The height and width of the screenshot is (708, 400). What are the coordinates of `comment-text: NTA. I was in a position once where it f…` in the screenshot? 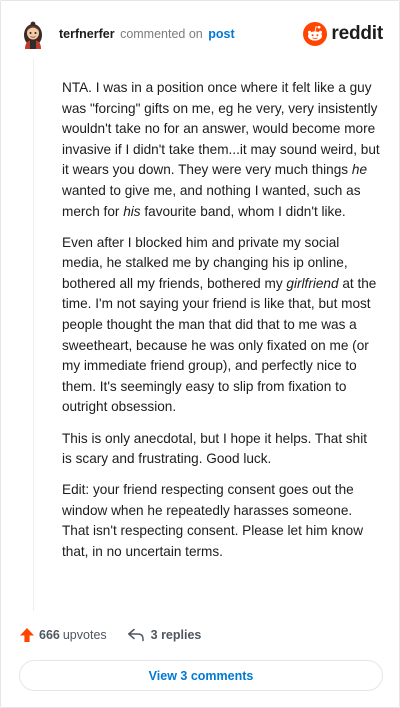 It's located at (221, 129).